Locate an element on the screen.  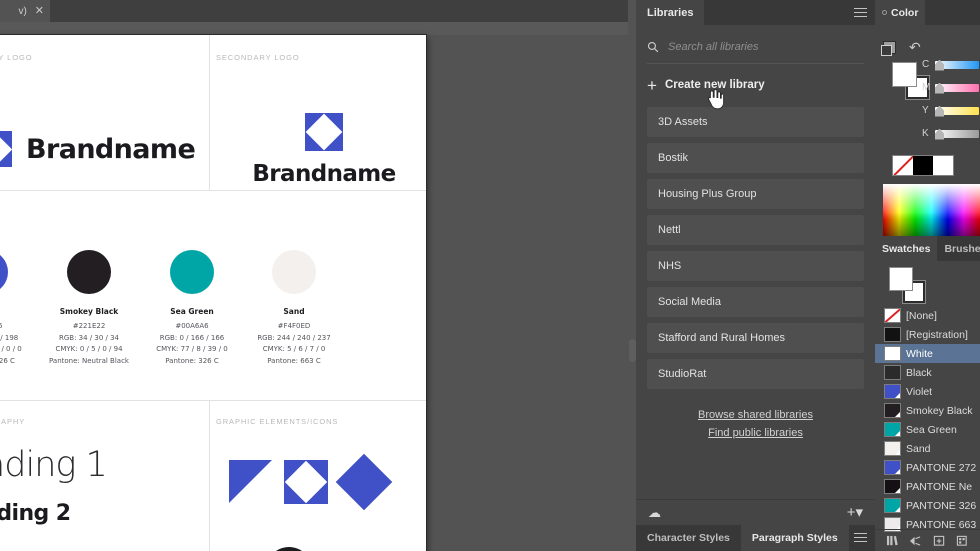
swatch-row: PANTONE 326 is located at coordinates (927, 505).